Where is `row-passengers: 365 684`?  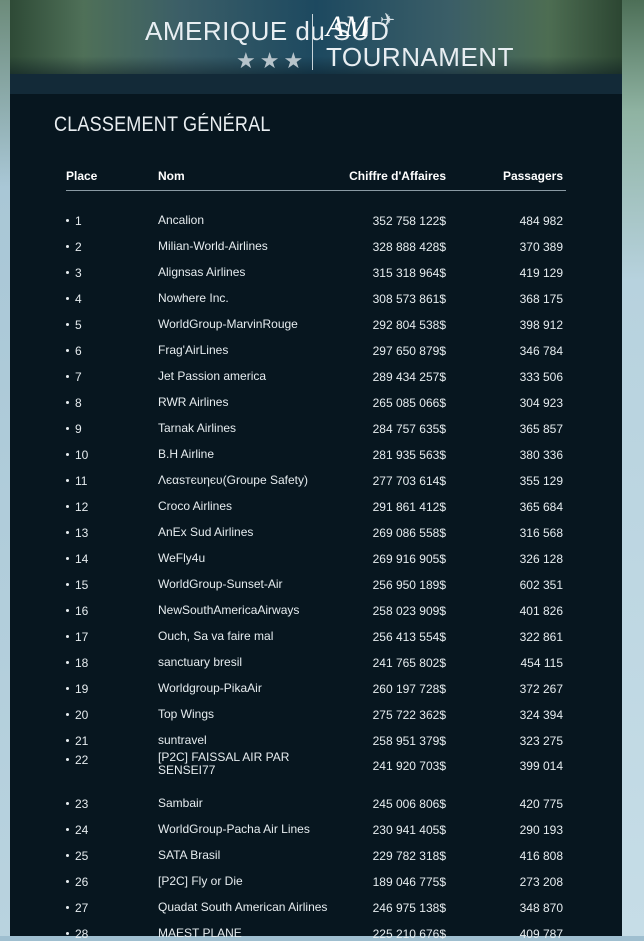 row-passengers: 365 684 is located at coordinates (541, 507).